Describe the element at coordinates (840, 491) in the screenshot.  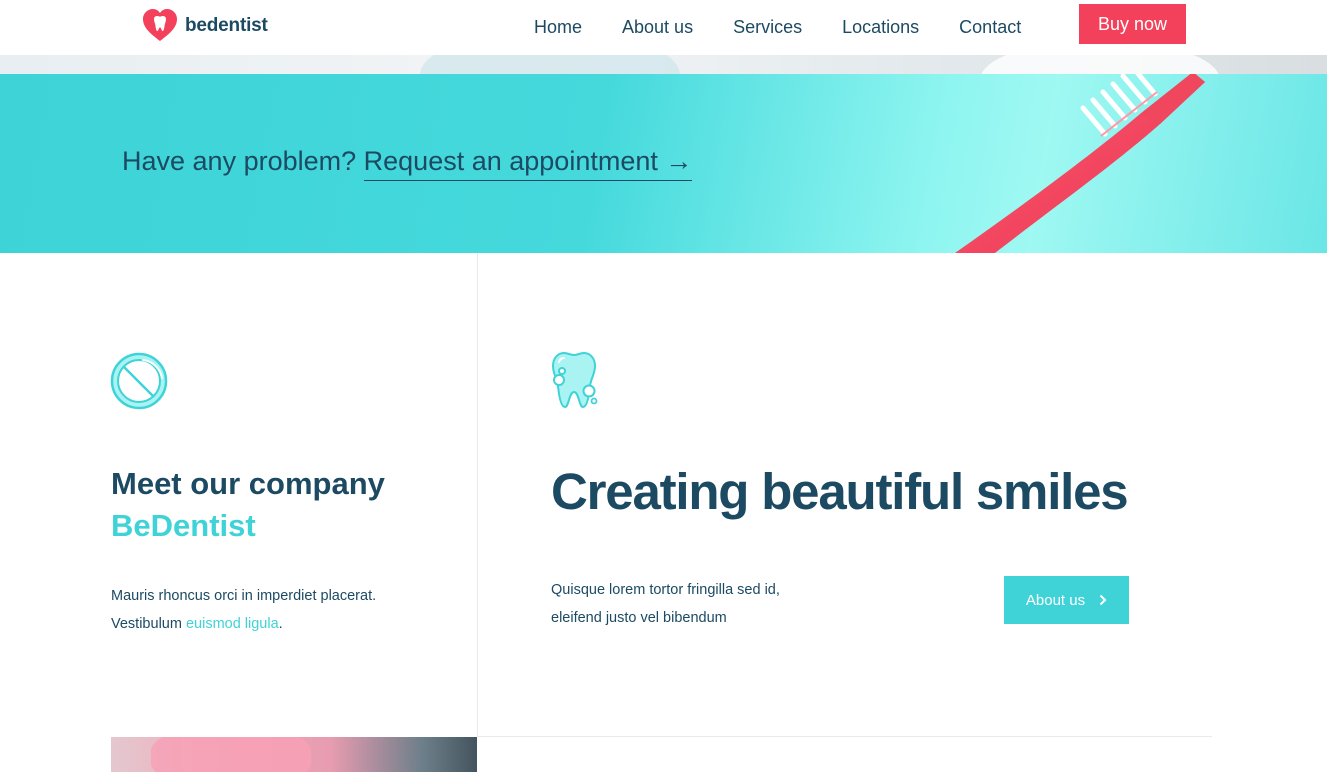
I see `smiles-title: Creating beautiful smiles` at that location.